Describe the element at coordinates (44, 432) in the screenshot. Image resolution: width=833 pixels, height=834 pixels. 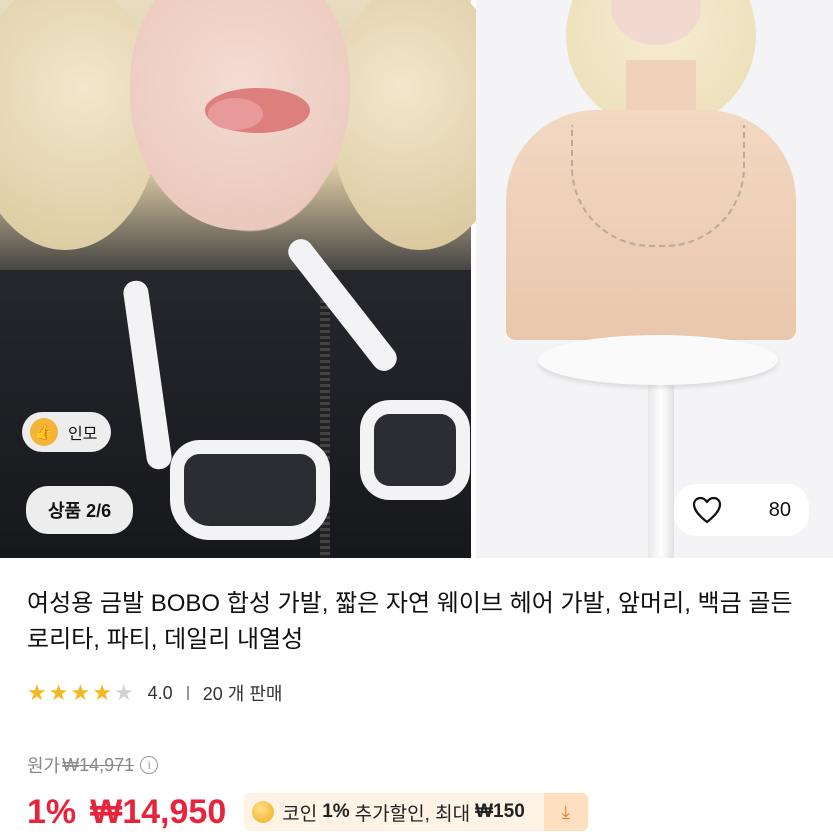
I see `thumbs-up-icon: 👍` at that location.